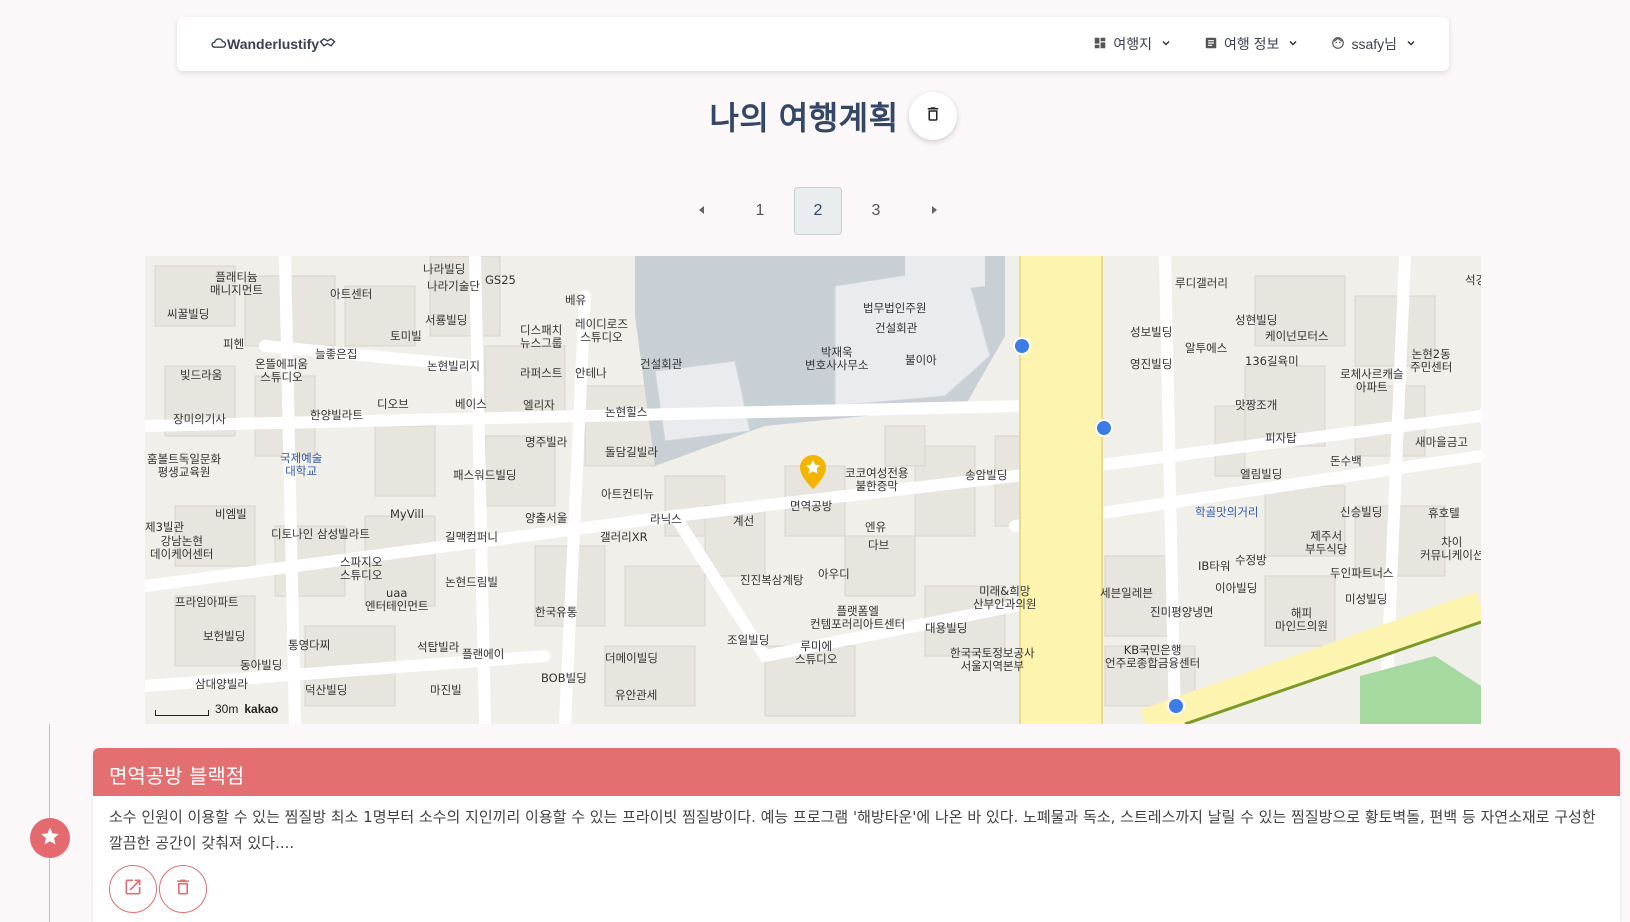 The height and width of the screenshot is (922, 1630). Describe the element at coordinates (1272, 361) in the screenshot. I see `map-place-label: 136길육미` at that location.